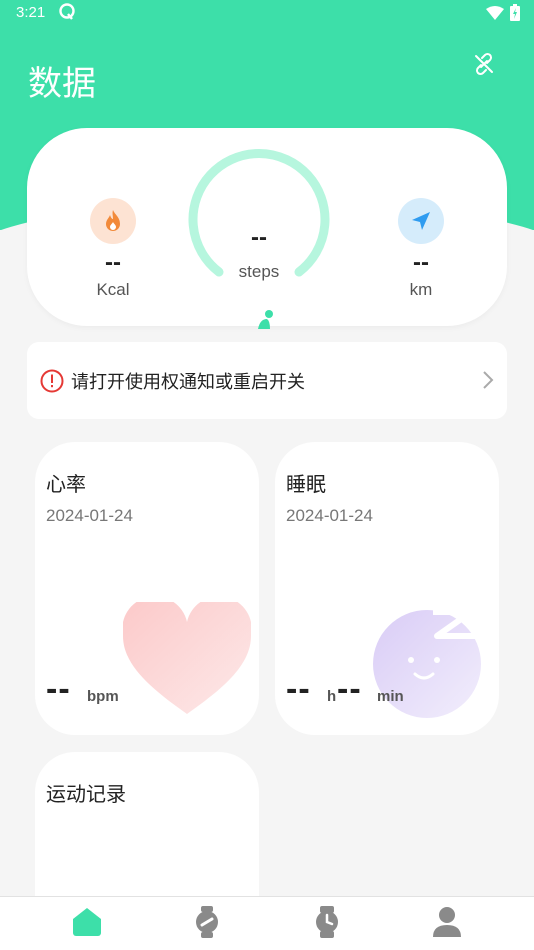 The width and height of the screenshot is (534, 950). I want to click on distance-metric: -- km, so click(421, 249).